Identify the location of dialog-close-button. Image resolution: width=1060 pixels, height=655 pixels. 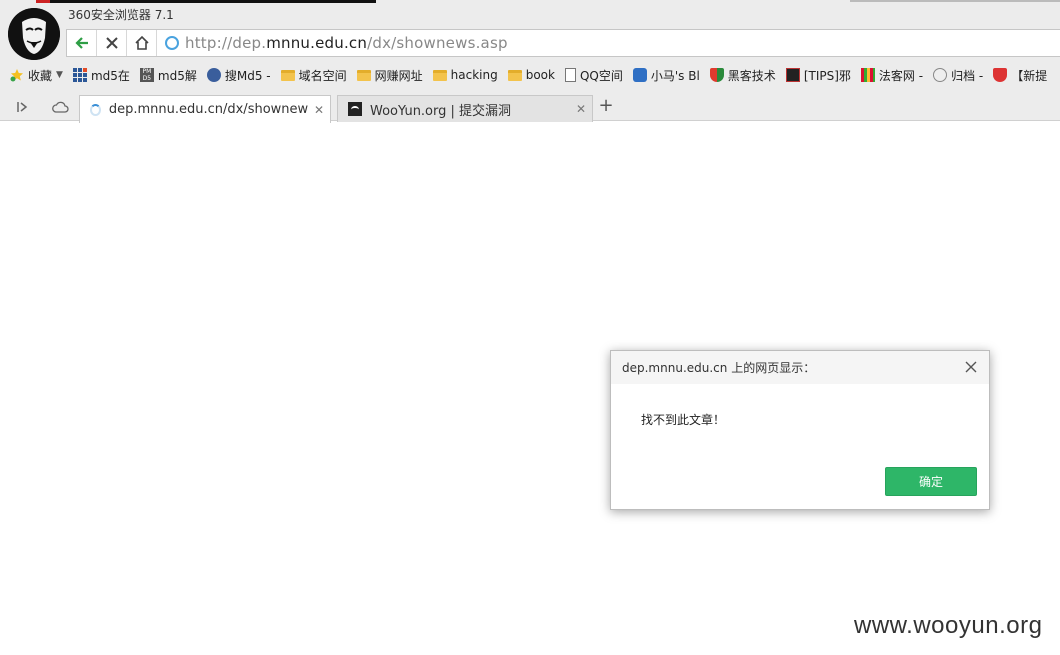
(971, 367).